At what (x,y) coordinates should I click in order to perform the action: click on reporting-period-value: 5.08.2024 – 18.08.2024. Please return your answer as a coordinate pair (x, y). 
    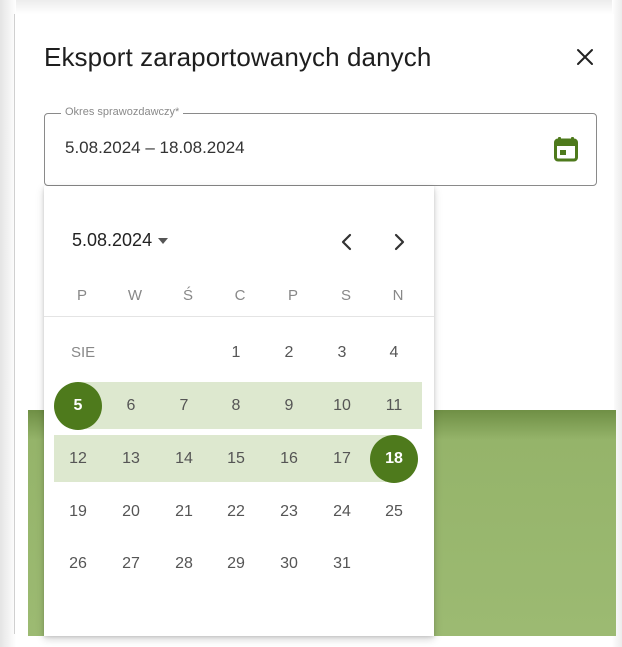
    Looking at the image, I should click on (155, 148).